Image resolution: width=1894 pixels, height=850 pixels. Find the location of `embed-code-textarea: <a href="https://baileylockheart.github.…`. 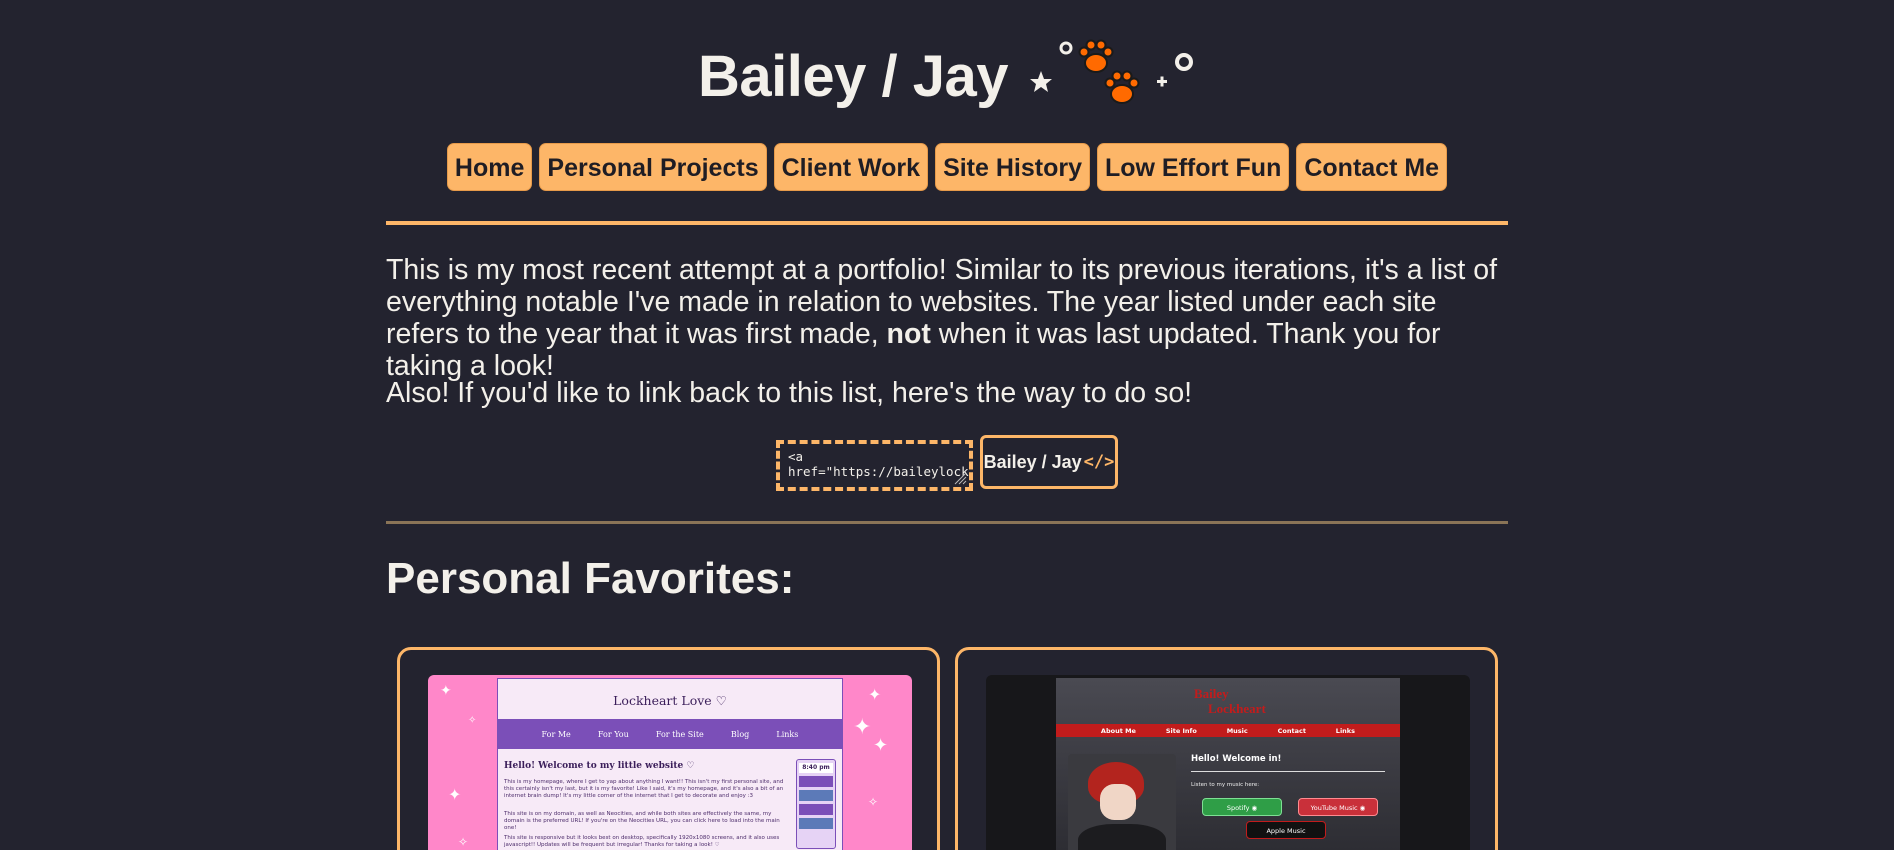

embed-code-textarea: <a href="https://baileylockheart.github.… is located at coordinates (874, 465).